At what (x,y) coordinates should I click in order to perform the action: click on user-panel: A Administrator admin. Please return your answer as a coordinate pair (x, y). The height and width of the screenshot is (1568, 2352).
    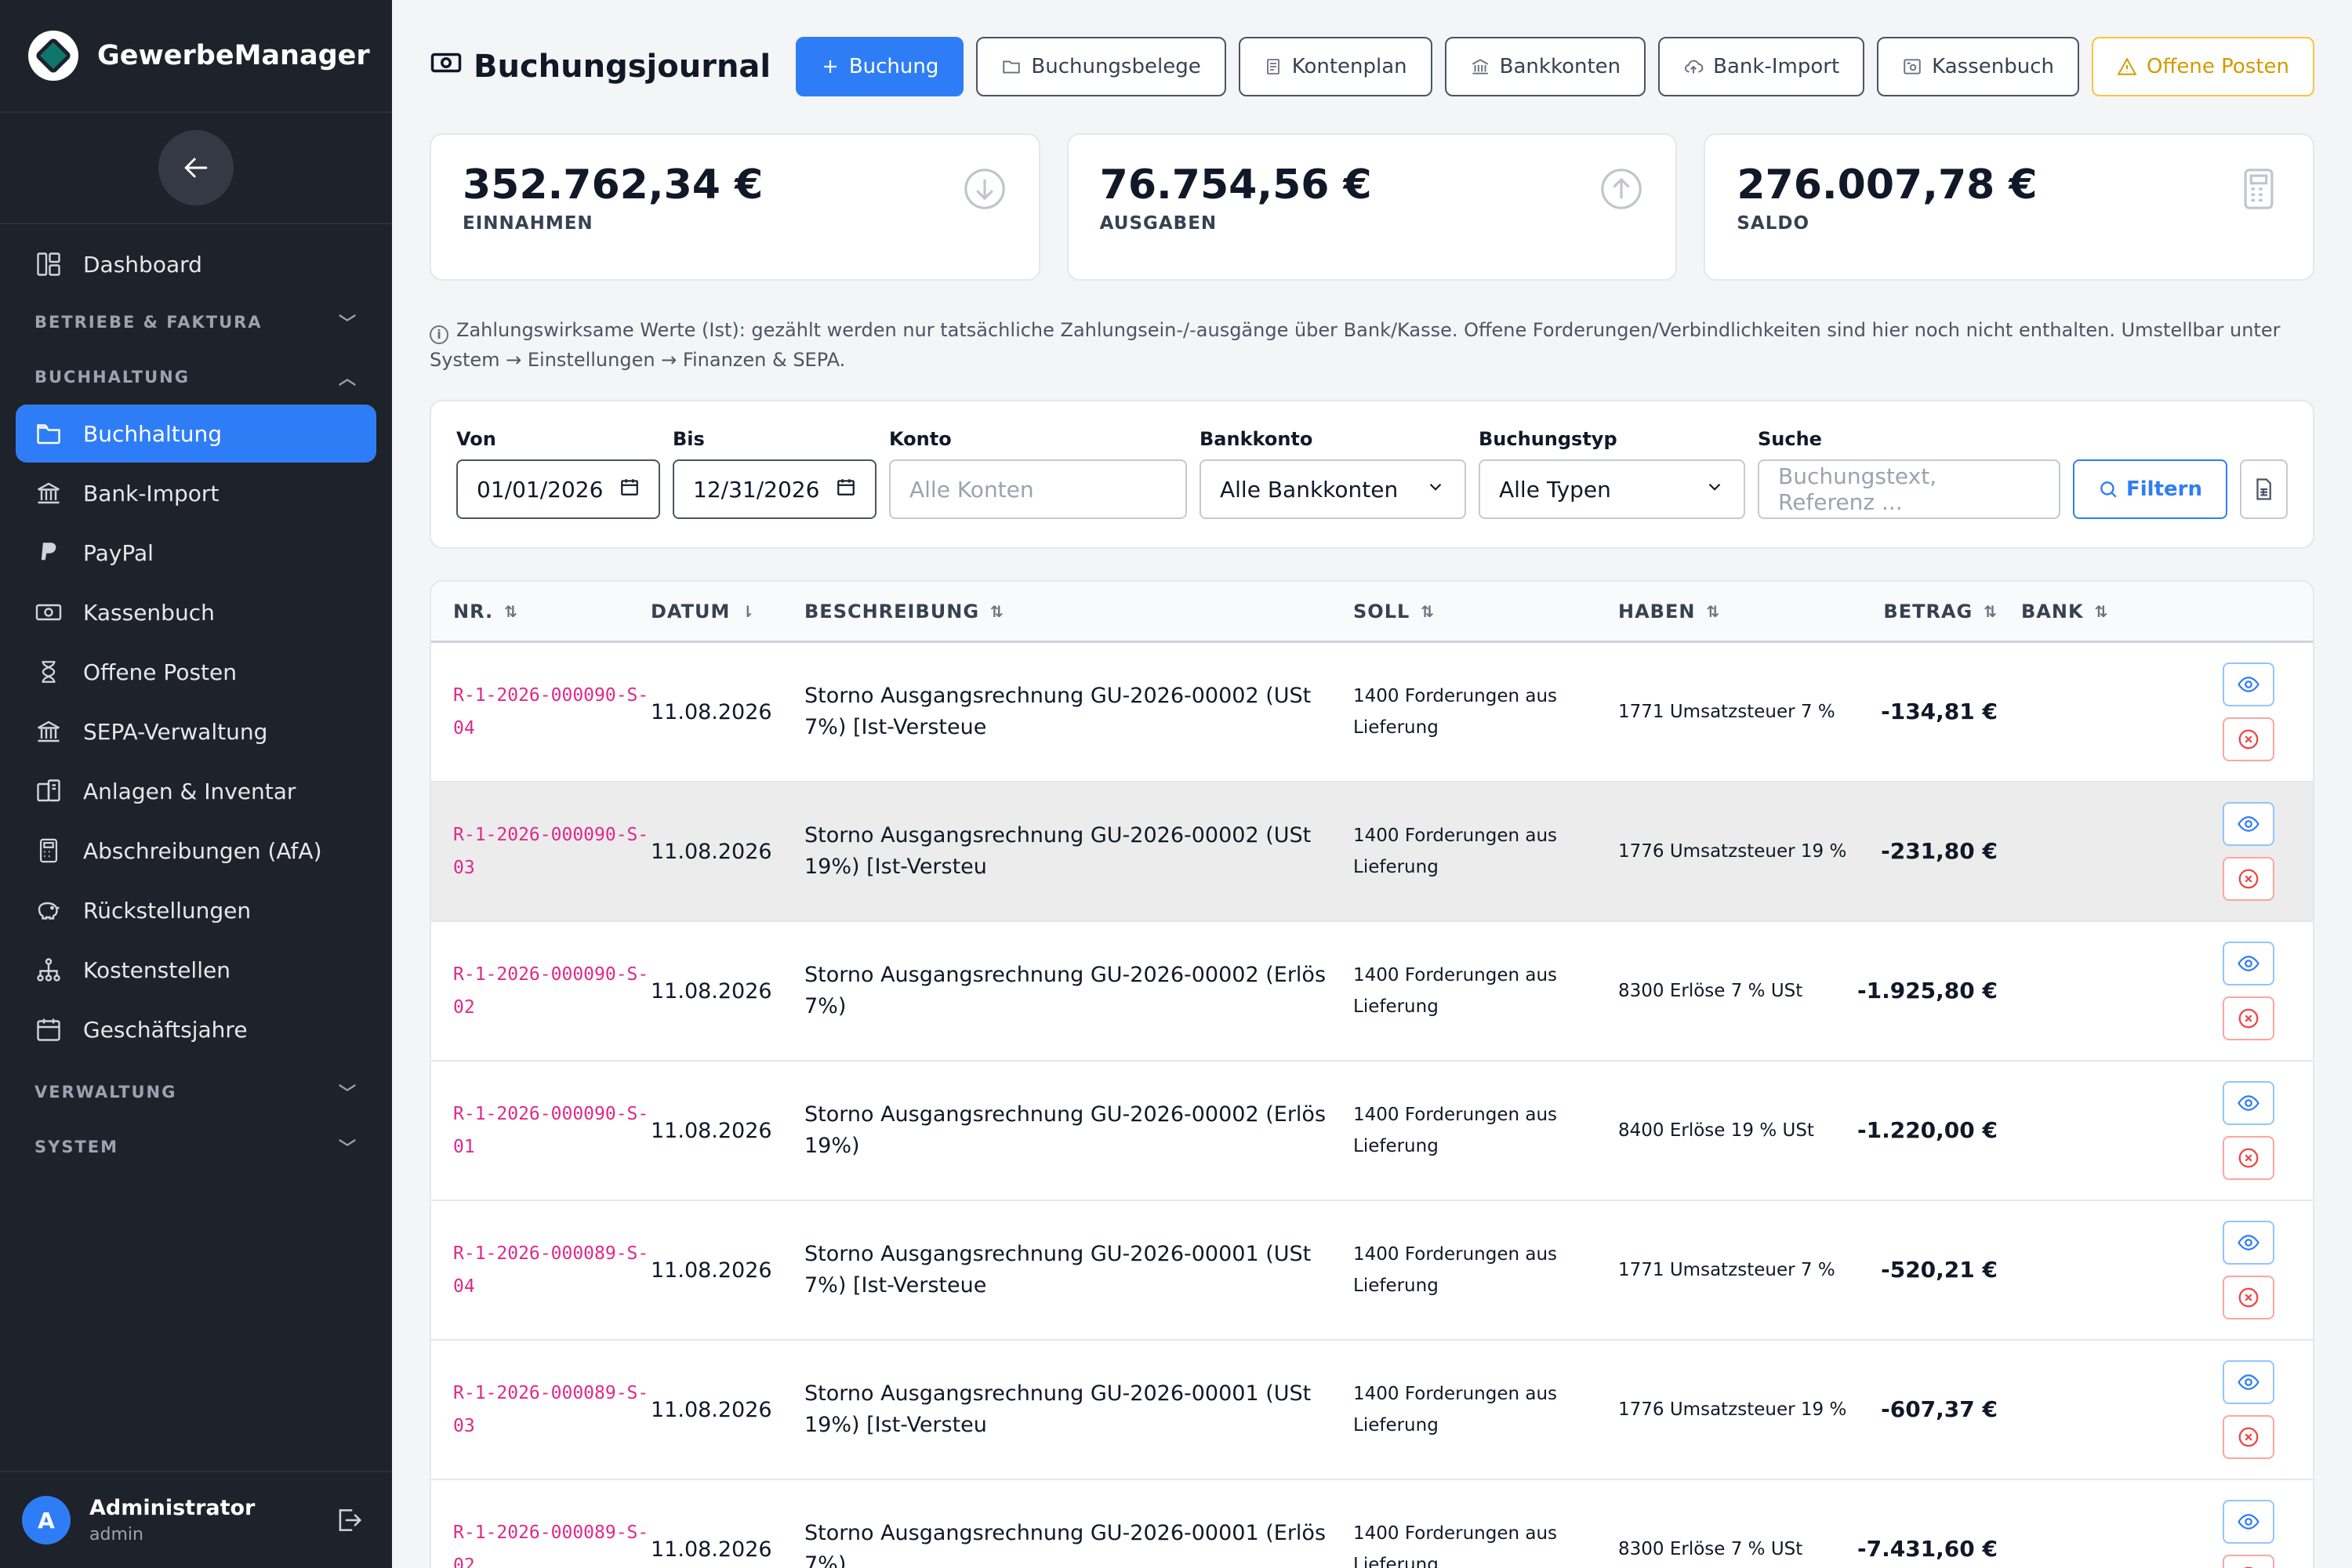
    Looking at the image, I should click on (196, 1519).